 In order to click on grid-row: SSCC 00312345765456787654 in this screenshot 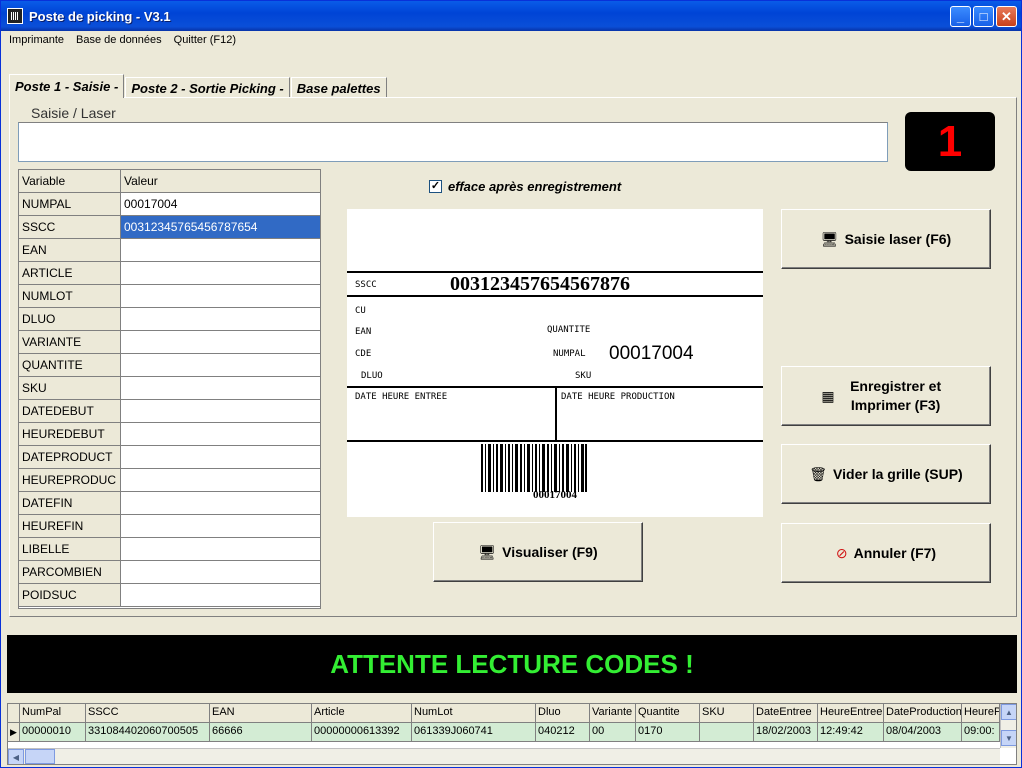, I will do `click(169, 227)`.